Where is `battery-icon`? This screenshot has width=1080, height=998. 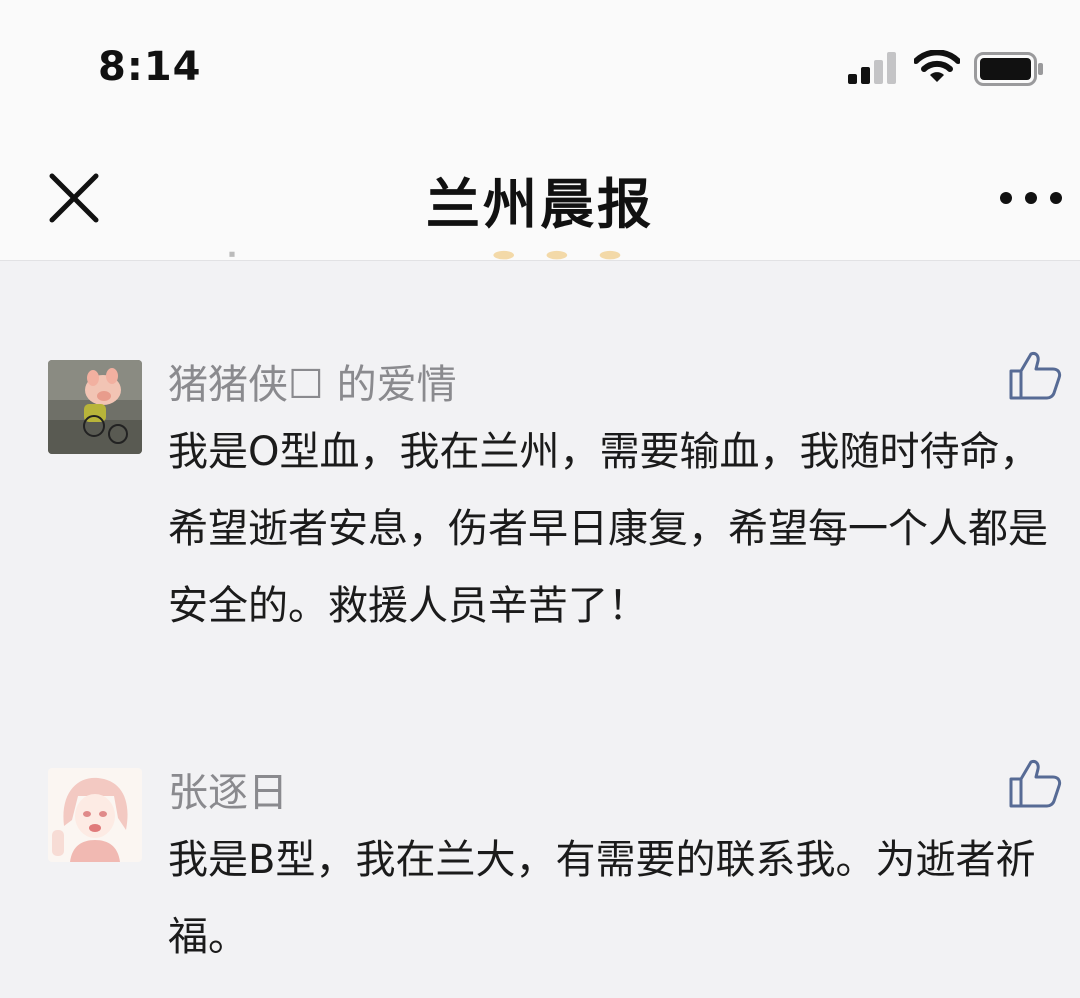 battery-icon is located at coordinates (1008, 69).